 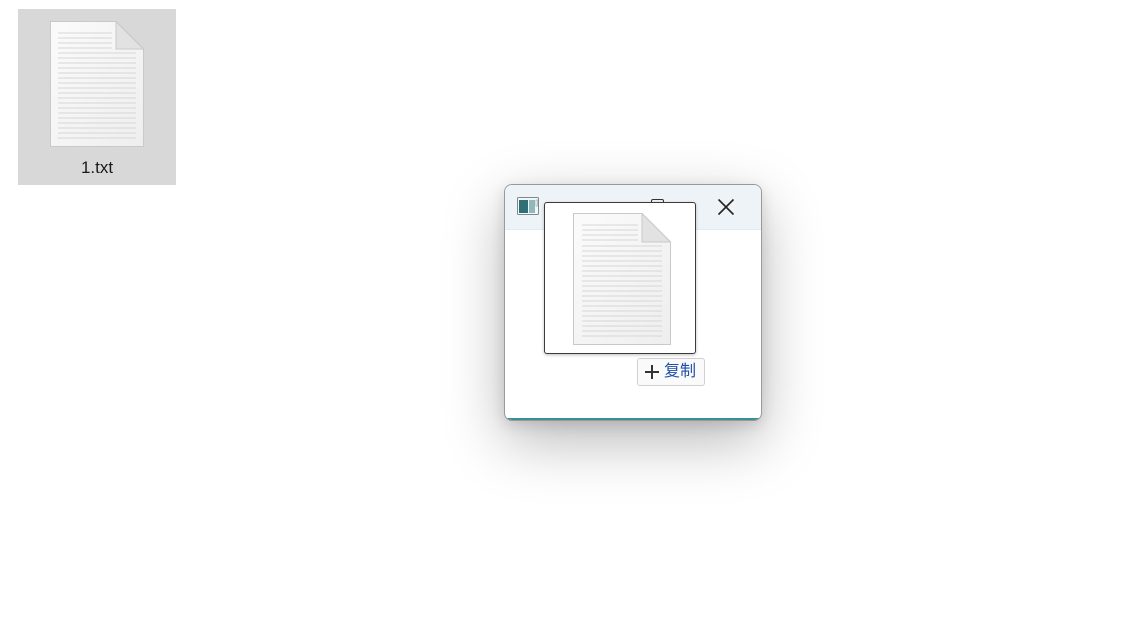 What do you see at coordinates (652, 372) in the screenshot?
I see `plus-icon` at bounding box center [652, 372].